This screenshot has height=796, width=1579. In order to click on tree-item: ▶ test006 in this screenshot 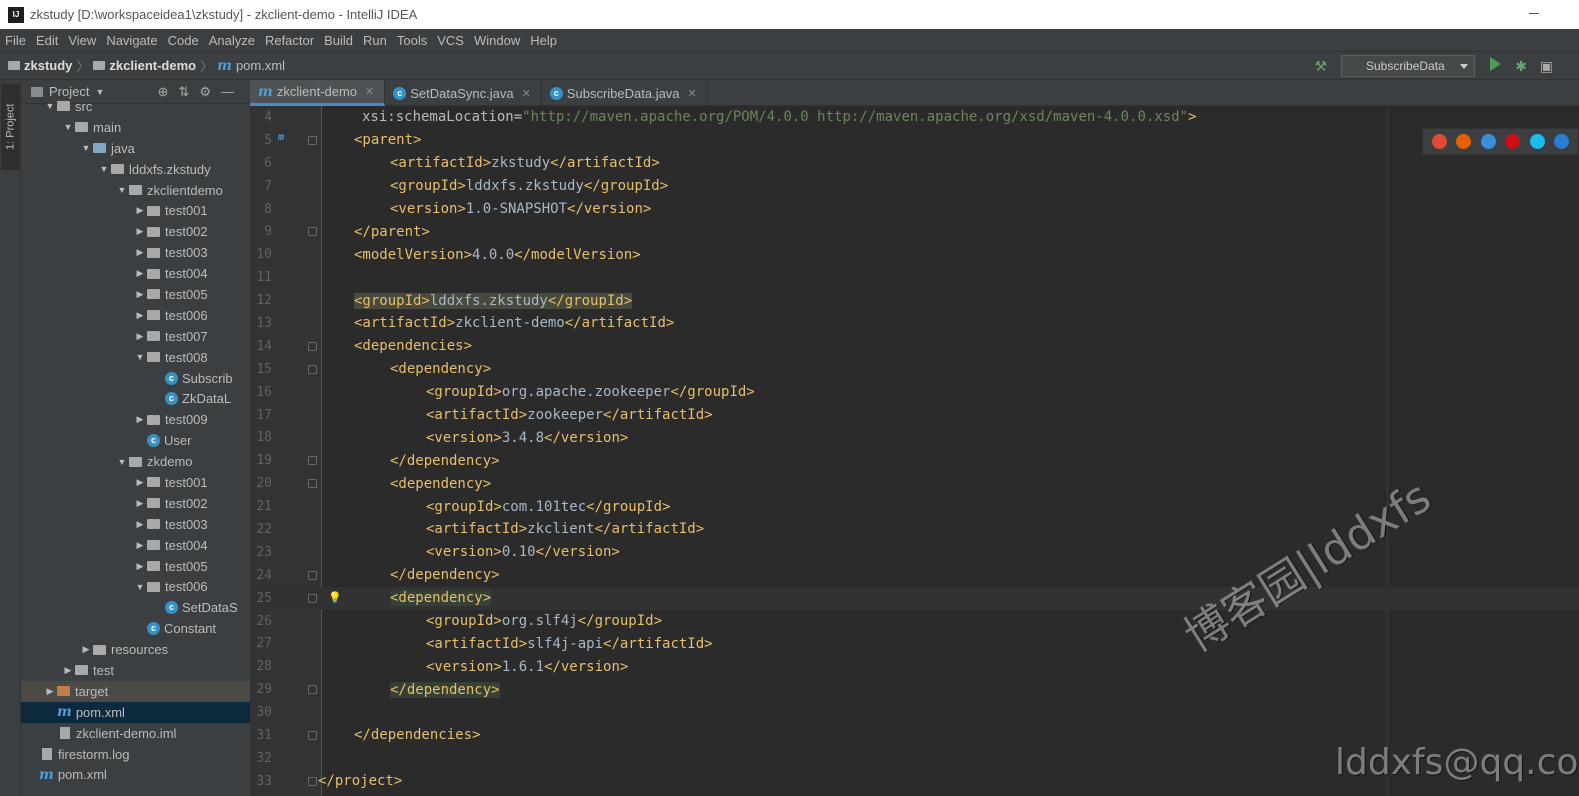, I will do `click(135, 315)`.